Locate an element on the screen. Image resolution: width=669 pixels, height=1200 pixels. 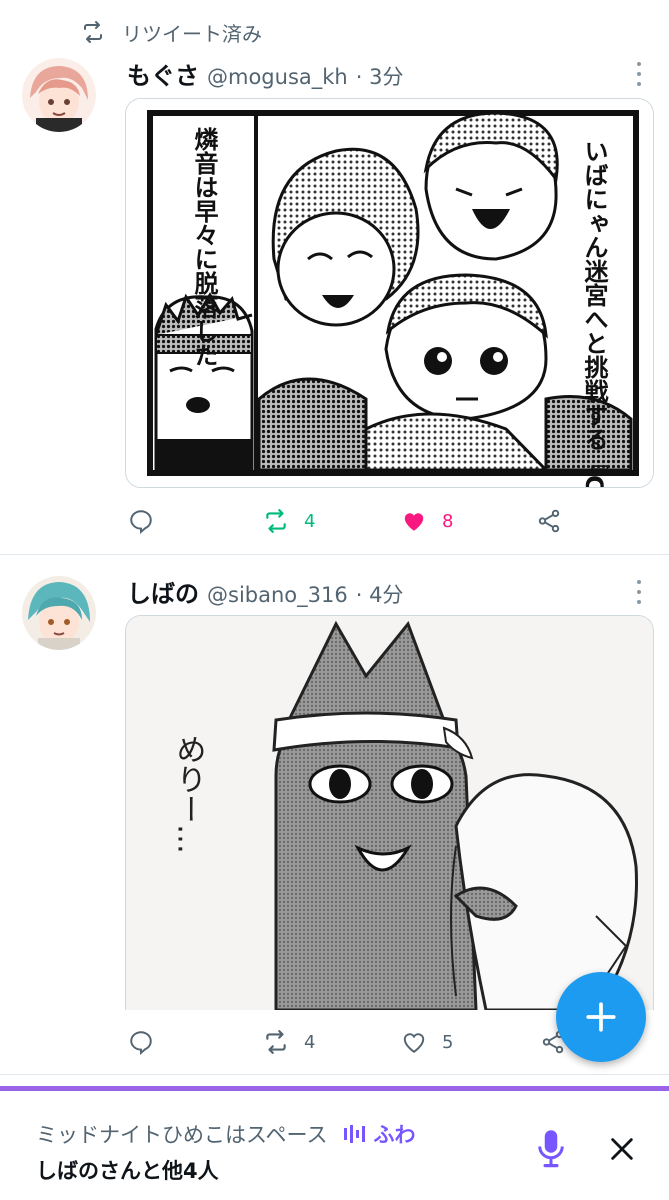
heart-filled-icon is located at coordinates (414, 522).